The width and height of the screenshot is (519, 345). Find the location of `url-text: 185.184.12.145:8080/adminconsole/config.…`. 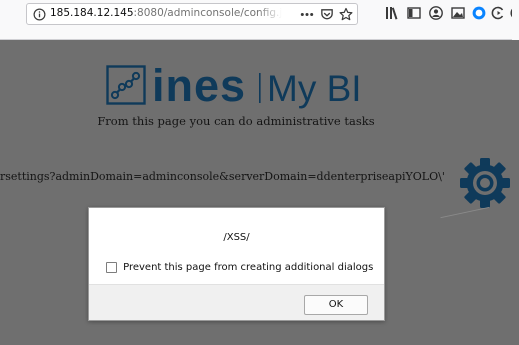

url-text: 185.184.12.145:8080/adminconsole/config.… is located at coordinates (166, 14).